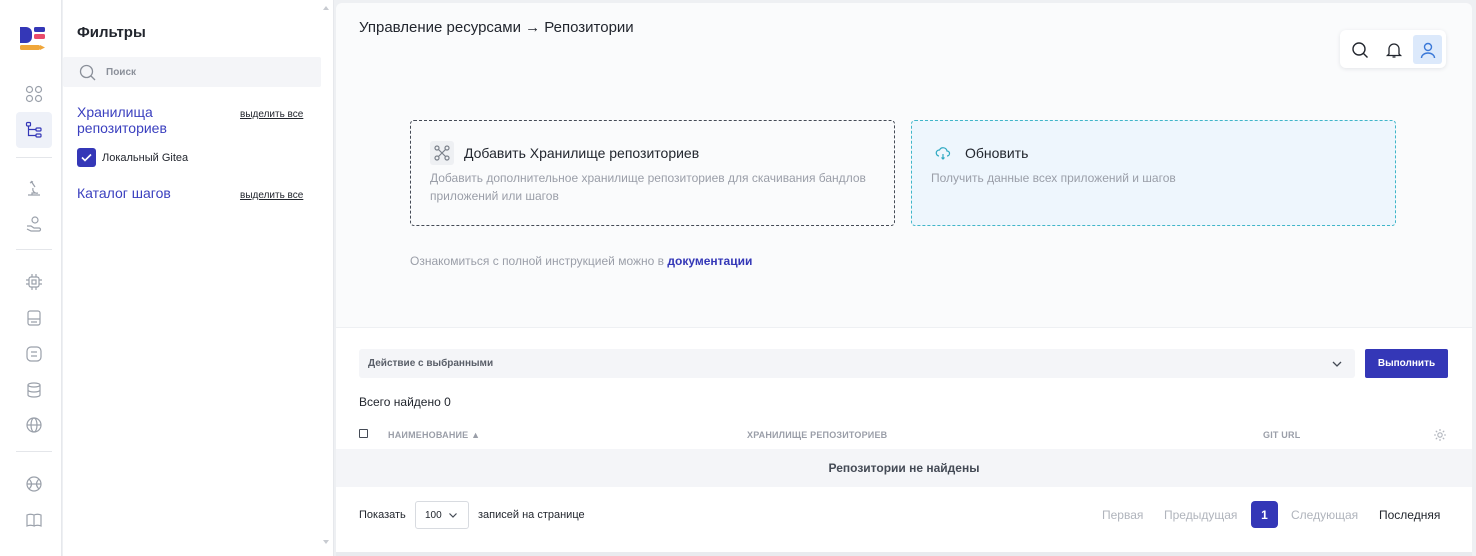 This screenshot has height=556, width=1476. What do you see at coordinates (1440, 435) in the screenshot?
I see `gear-icon` at bounding box center [1440, 435].